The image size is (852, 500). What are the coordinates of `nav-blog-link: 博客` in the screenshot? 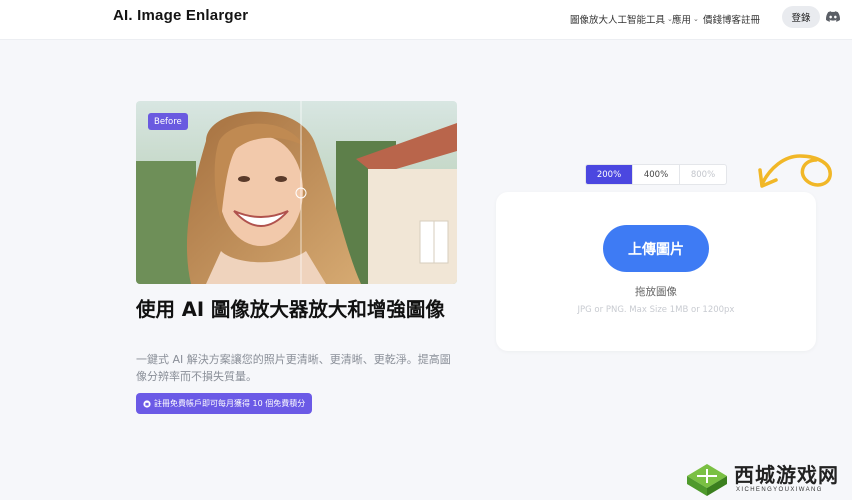 It's located at (731, 19).